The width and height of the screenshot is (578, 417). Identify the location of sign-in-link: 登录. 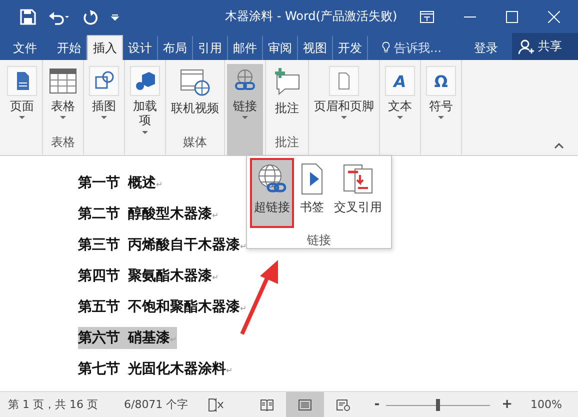
(486, 48).